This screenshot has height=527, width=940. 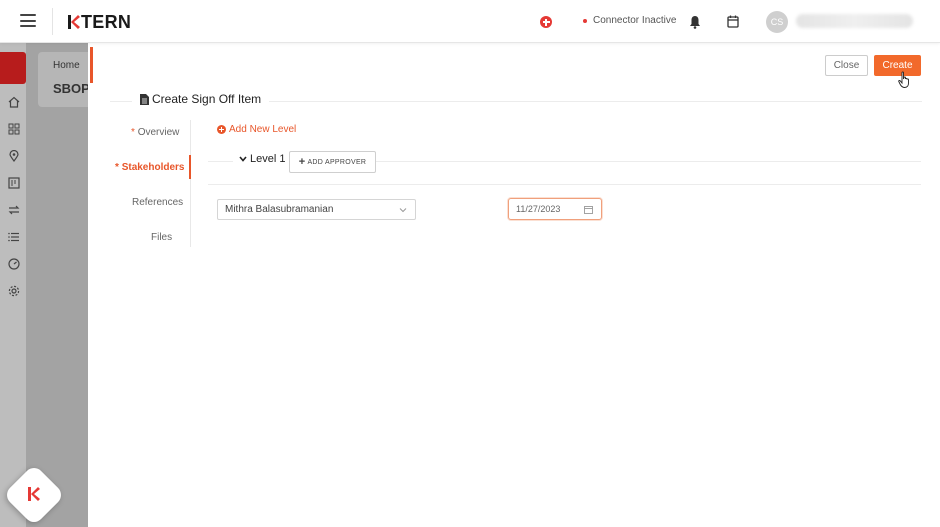 I want to click on nav-overview: * Overview, so click(x=155, y=132).